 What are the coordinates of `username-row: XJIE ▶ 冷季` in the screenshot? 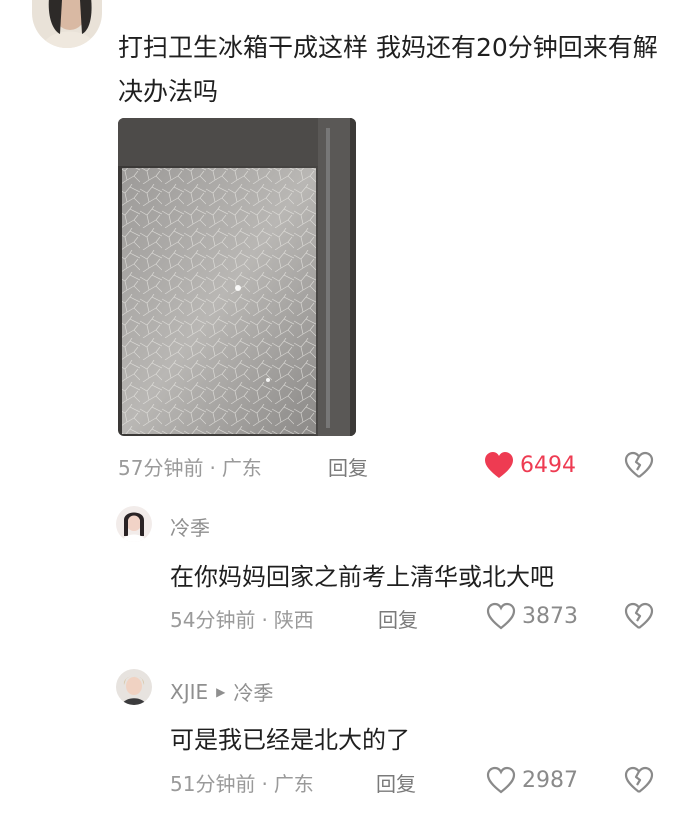 It's located at (221, 691).